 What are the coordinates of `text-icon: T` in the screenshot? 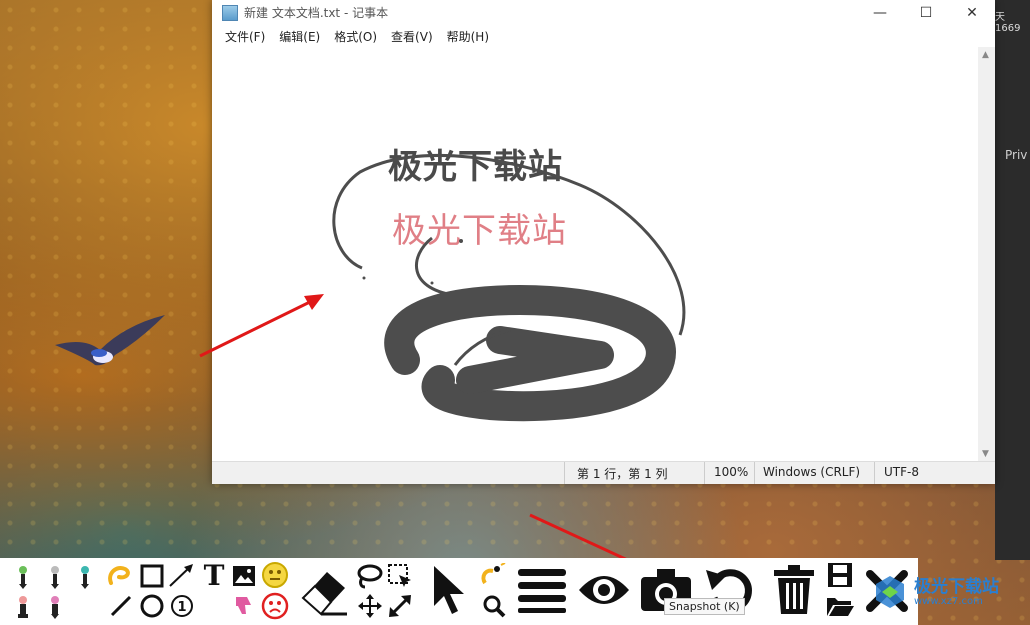 It's located at (214, 575).